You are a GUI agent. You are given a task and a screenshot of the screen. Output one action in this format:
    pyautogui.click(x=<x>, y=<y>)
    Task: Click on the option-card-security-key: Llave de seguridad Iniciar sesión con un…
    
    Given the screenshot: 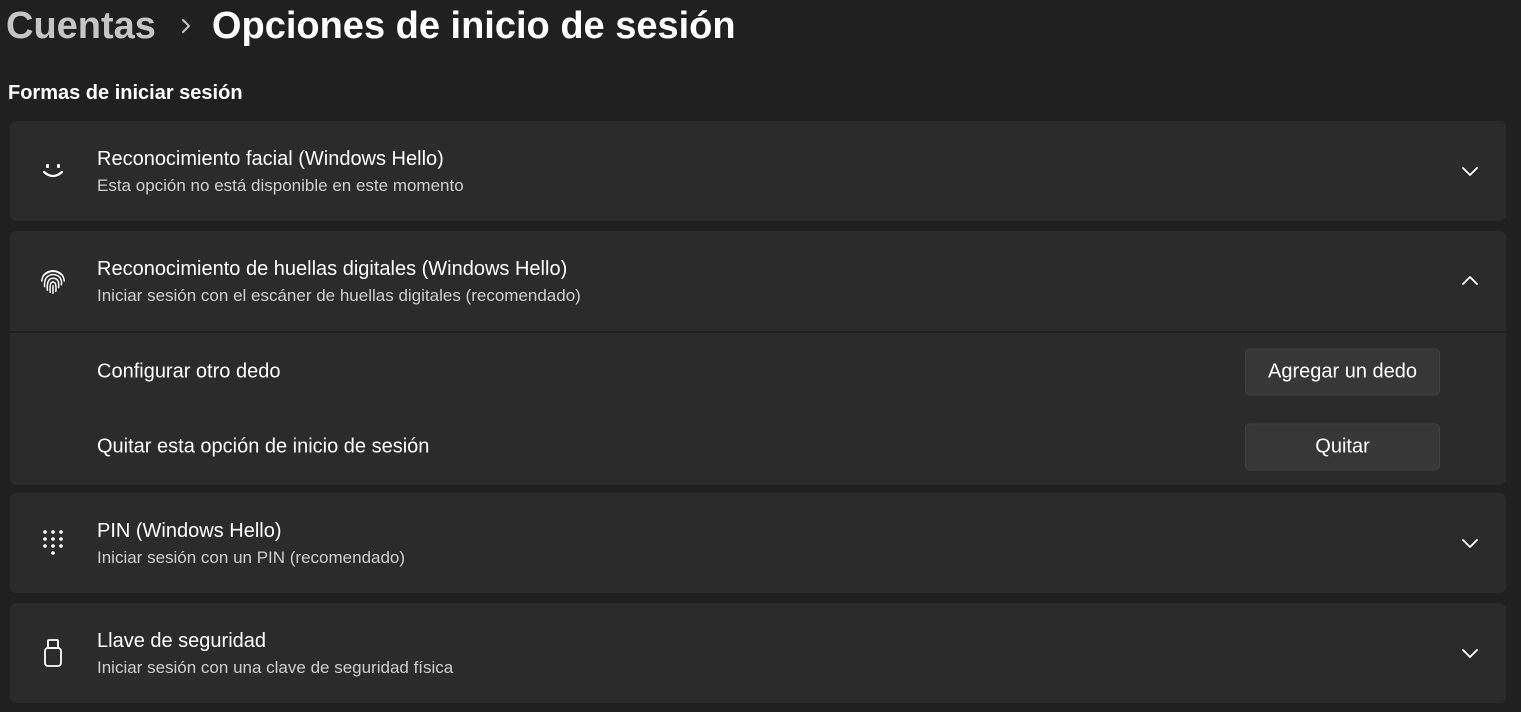 What is the action you would take?
    pyautogui.click(x=758, y=653)
    